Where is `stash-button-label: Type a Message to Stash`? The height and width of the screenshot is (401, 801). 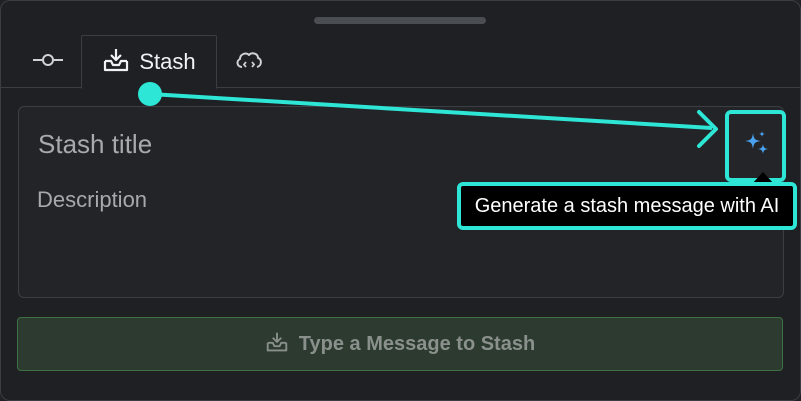 stash-button-label: Type a Message to Stash is located at coordinates (417, 343).